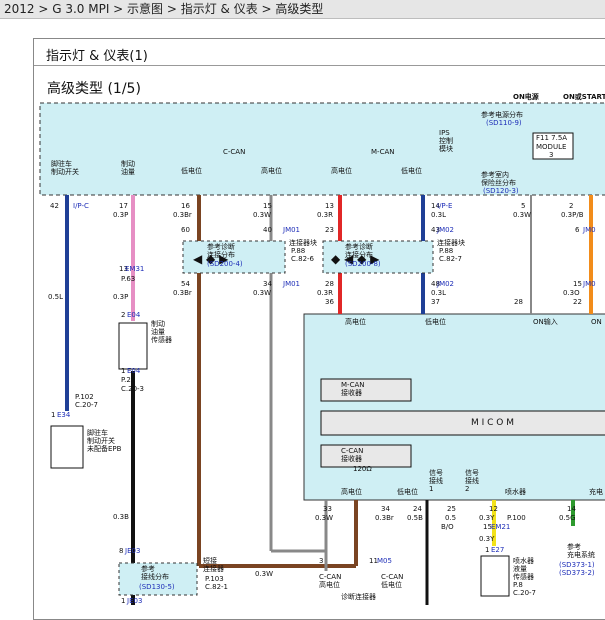  Describe the element at coordinates (526, 96) in the screenshot. I see `label-on-power: ON电源` at that location.